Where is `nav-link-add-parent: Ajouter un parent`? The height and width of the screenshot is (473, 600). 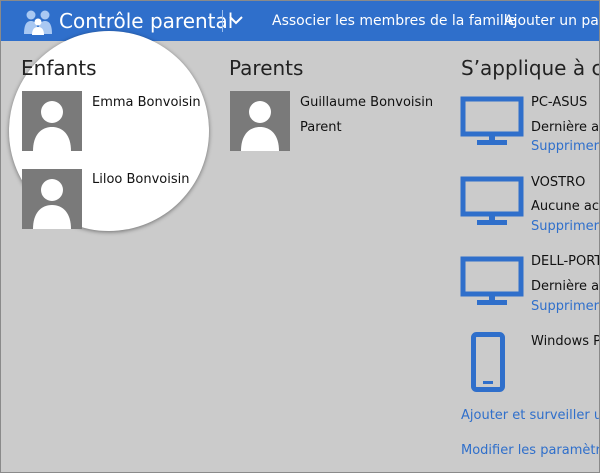
nav-link-add-parent: Ajouter un parent is located at coordinates (551, 21).